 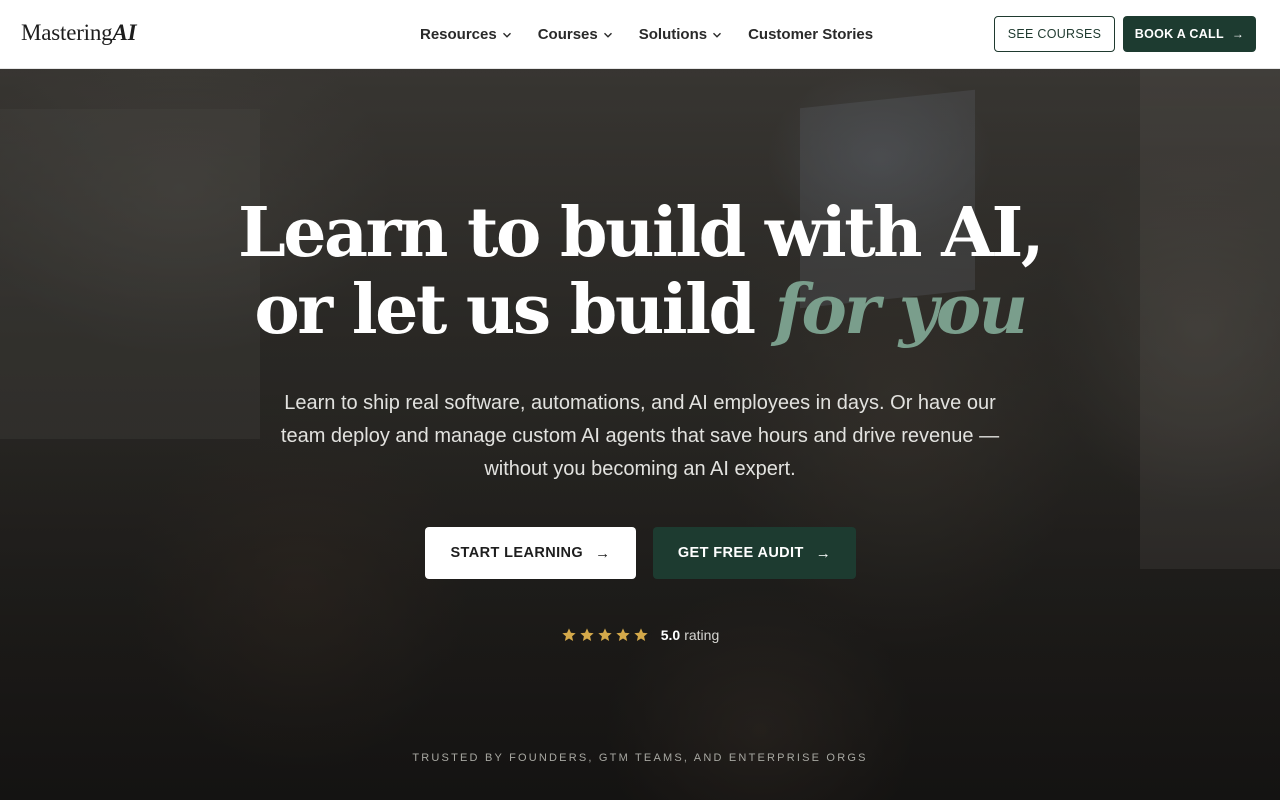 I want to click on headline-line-1: Learn to build with AI,, so click(x=641, y=233).